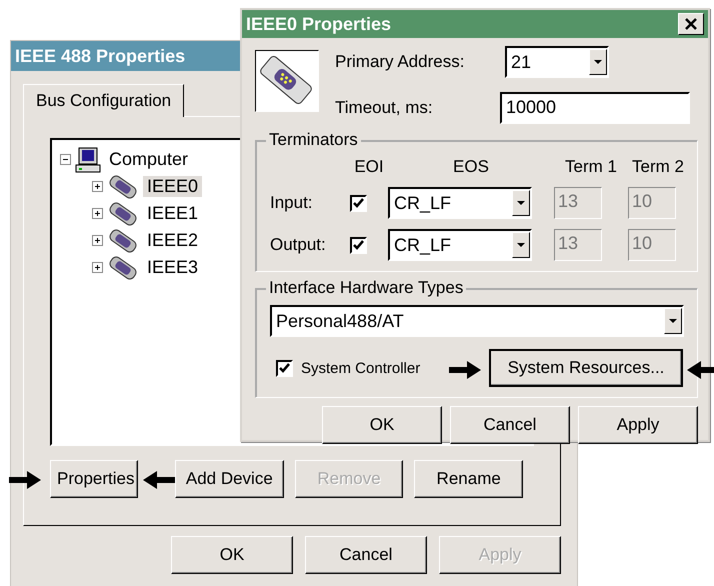  What do you see at coordinates (469, 479) in the screenshot?
I see `dialog-button: Rename` at bounding box center [469, 479].